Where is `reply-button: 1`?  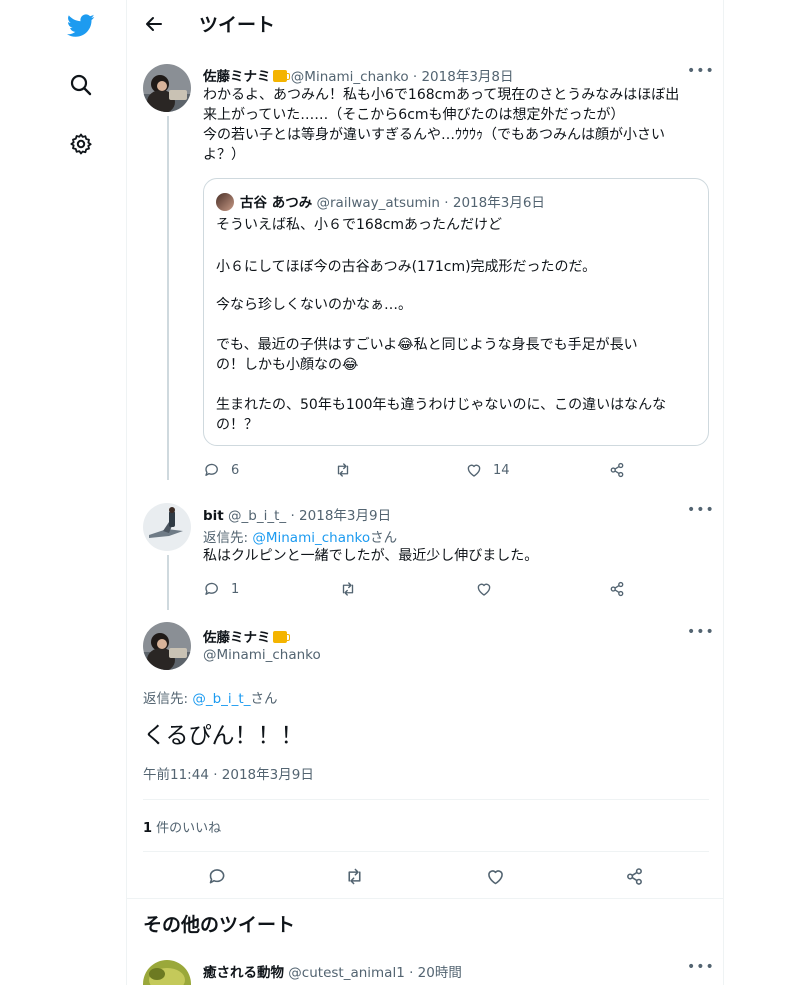 reply-button: 1 is located at coordinates (221, 589).